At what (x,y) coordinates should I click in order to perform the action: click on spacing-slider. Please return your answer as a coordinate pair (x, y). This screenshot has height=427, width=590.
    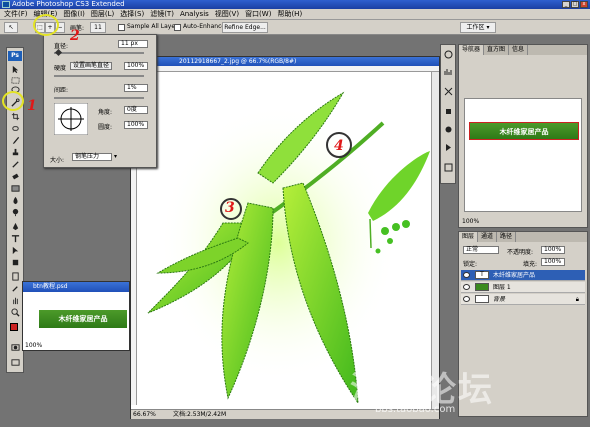
    Looking at the image, I should click on (99, 98).